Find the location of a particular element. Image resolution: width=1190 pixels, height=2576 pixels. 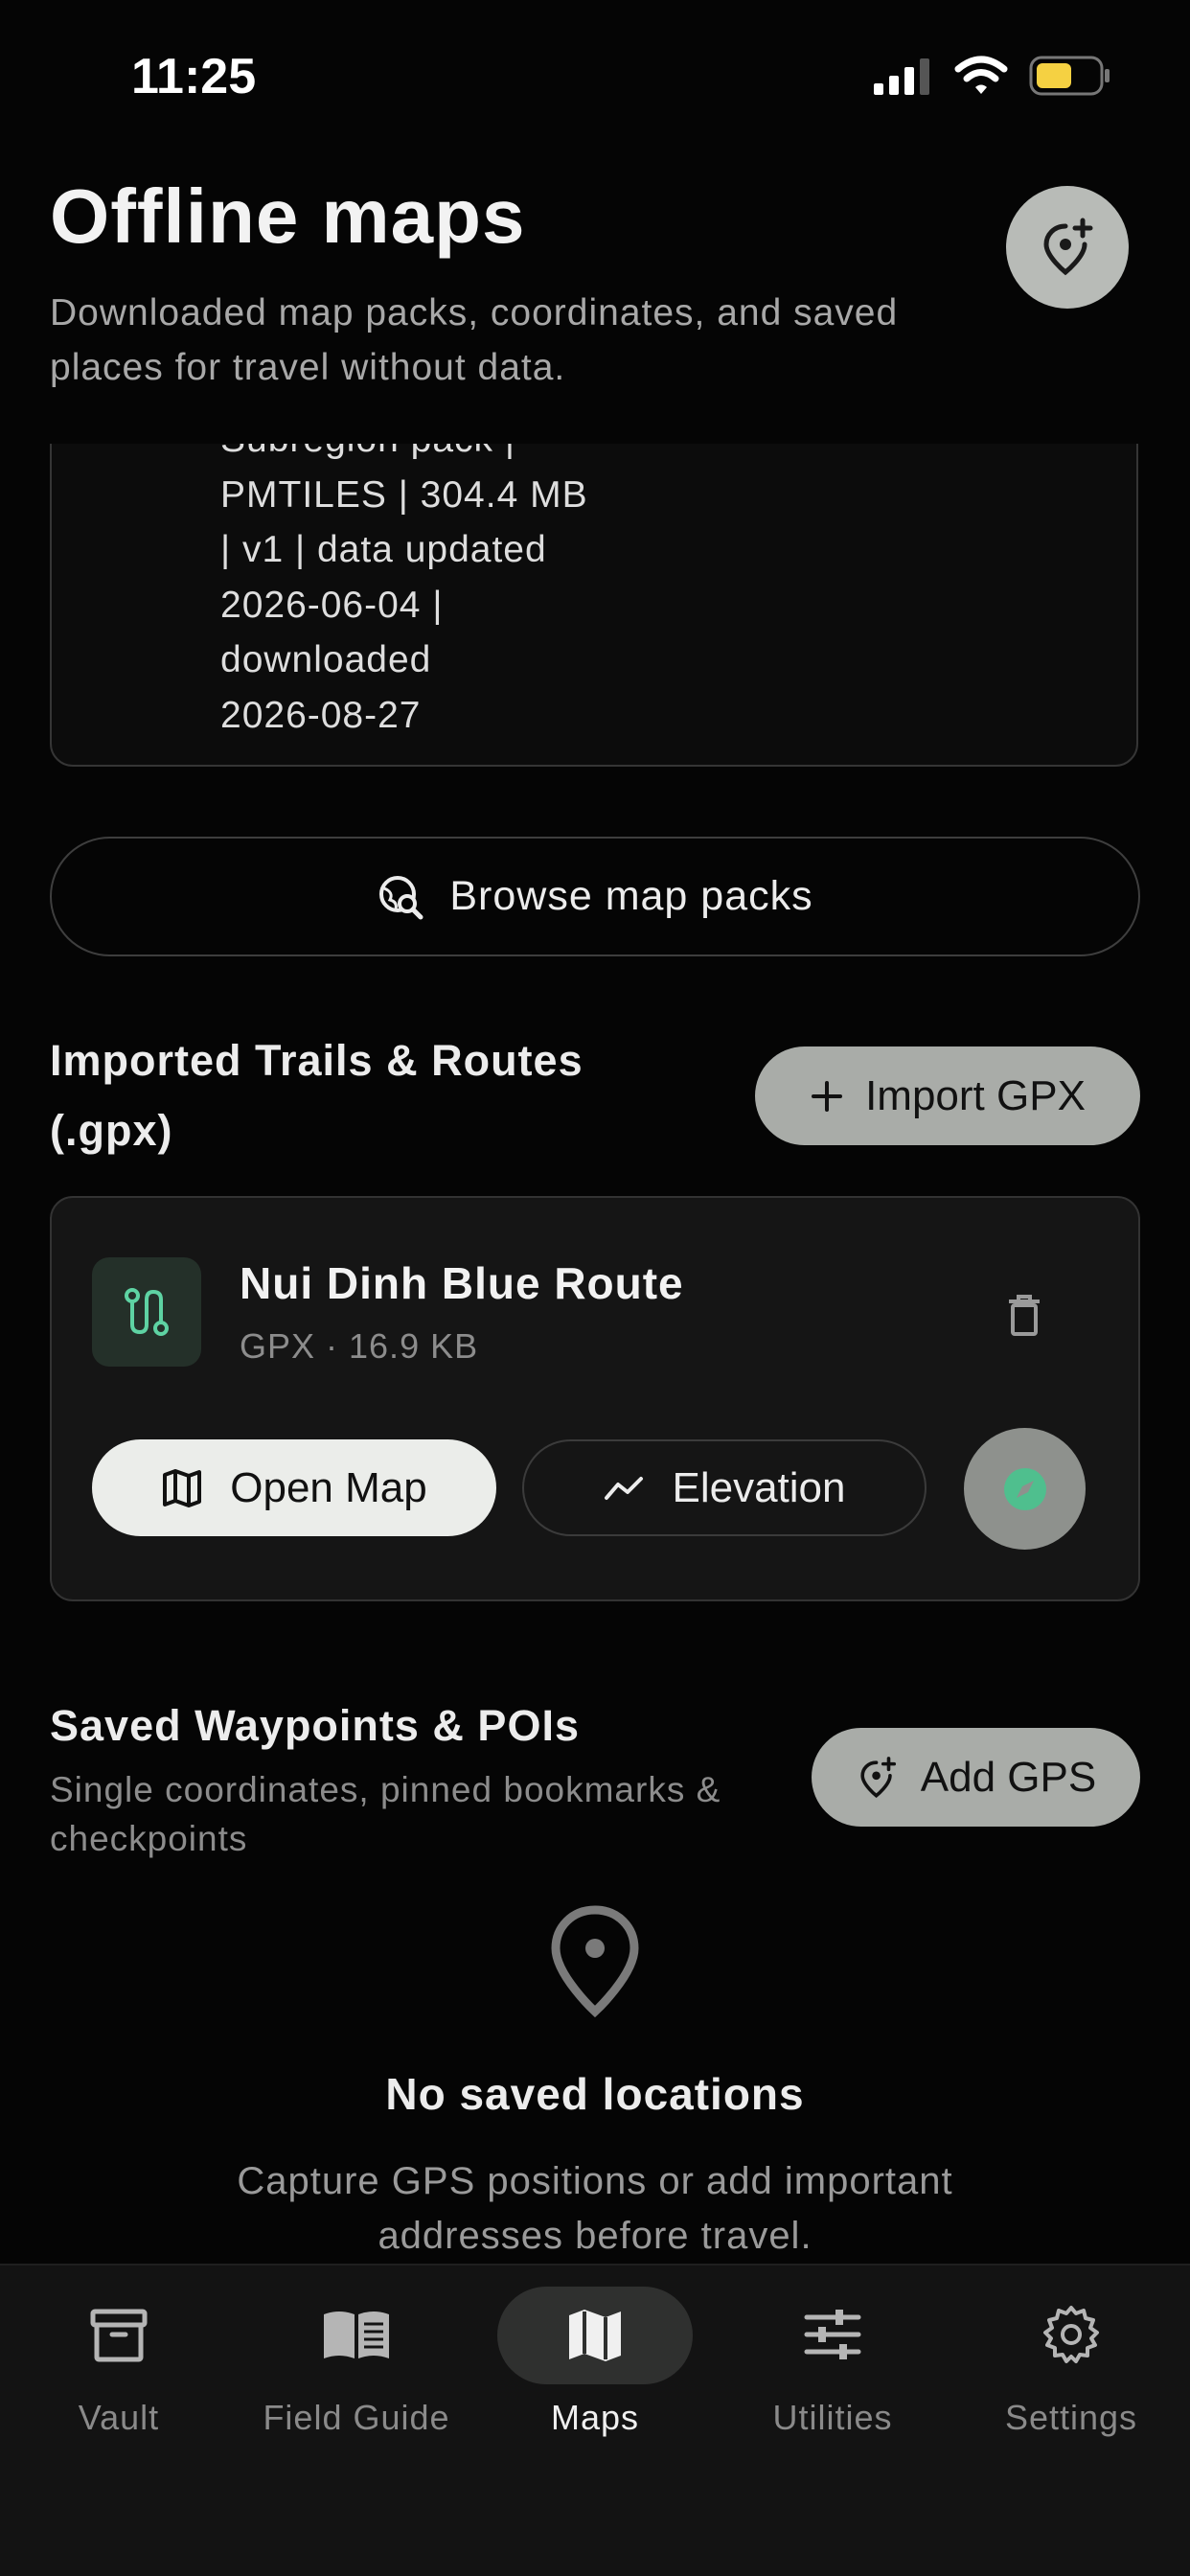

import-gpx-label: Import GPX is located at coordinates (976, 1095).